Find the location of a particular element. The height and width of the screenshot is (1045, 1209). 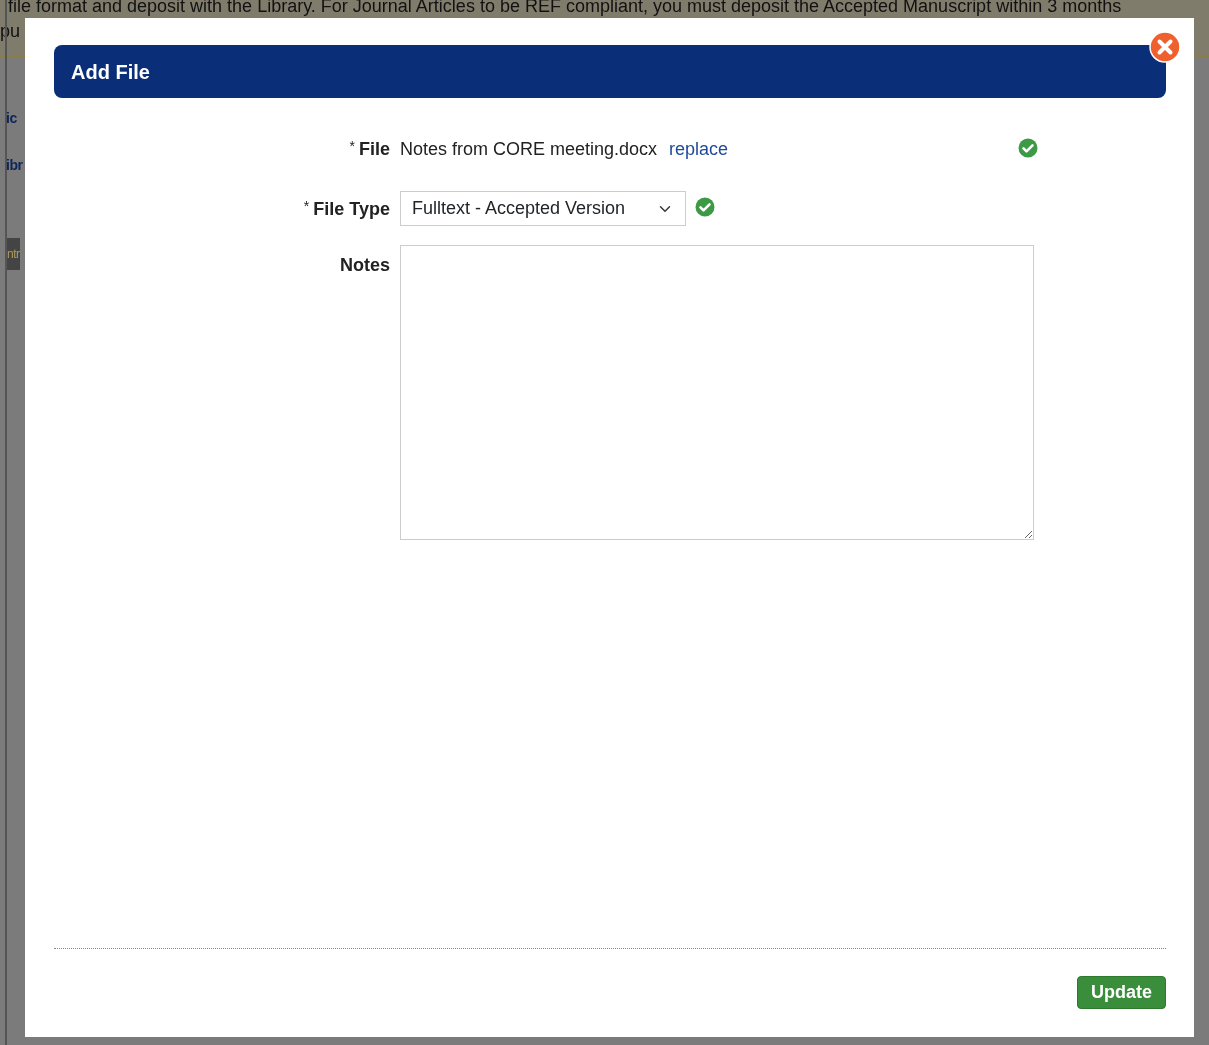

file-type-select: Fulltext - Accepted Version is located at coordinates (543, 208).